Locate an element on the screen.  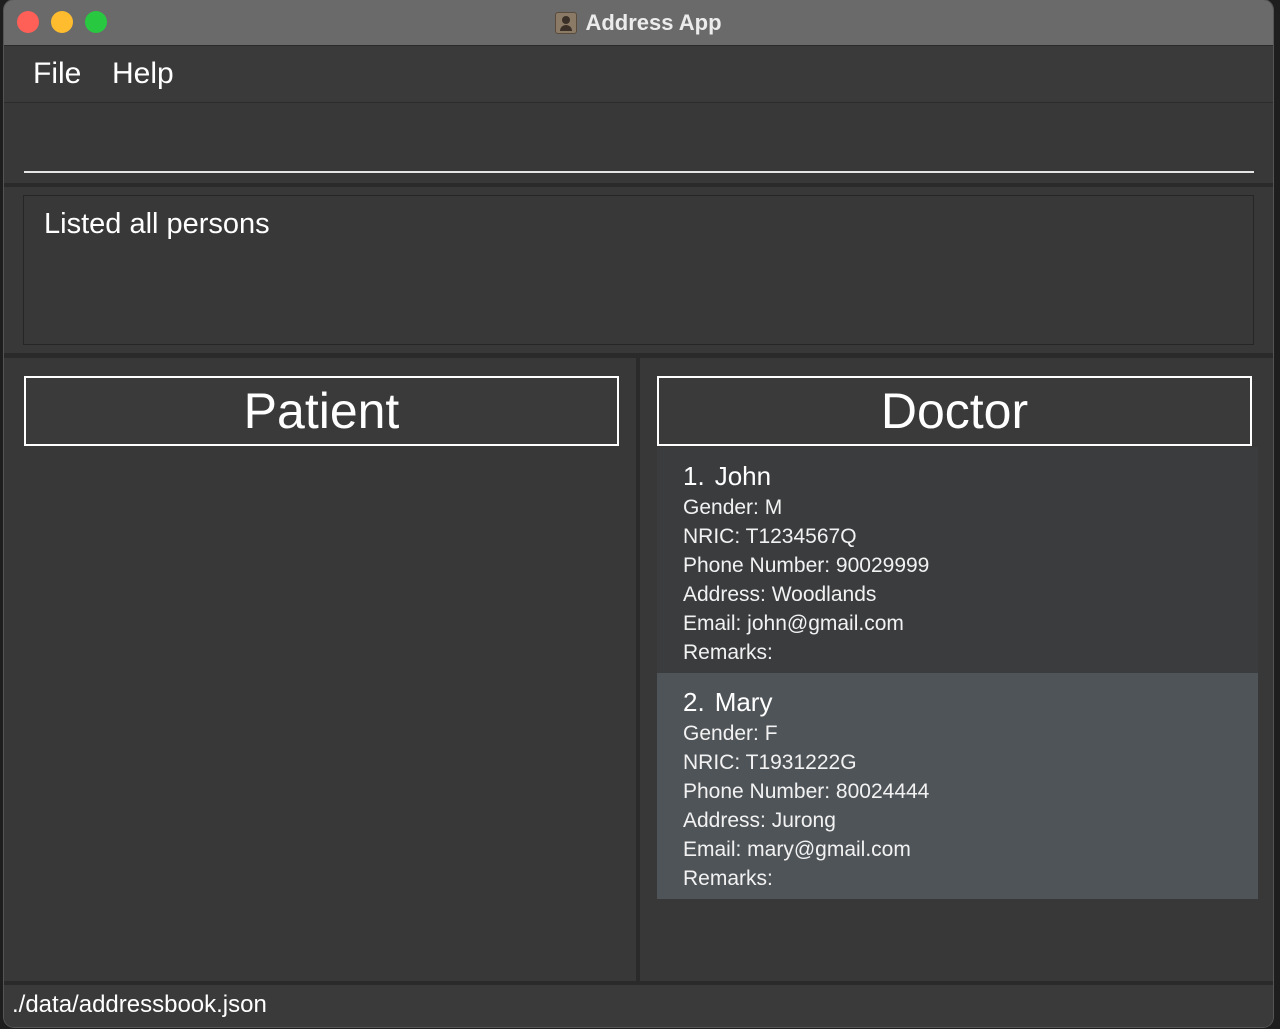
panel-split-divider is located at coordinates (638, 669).